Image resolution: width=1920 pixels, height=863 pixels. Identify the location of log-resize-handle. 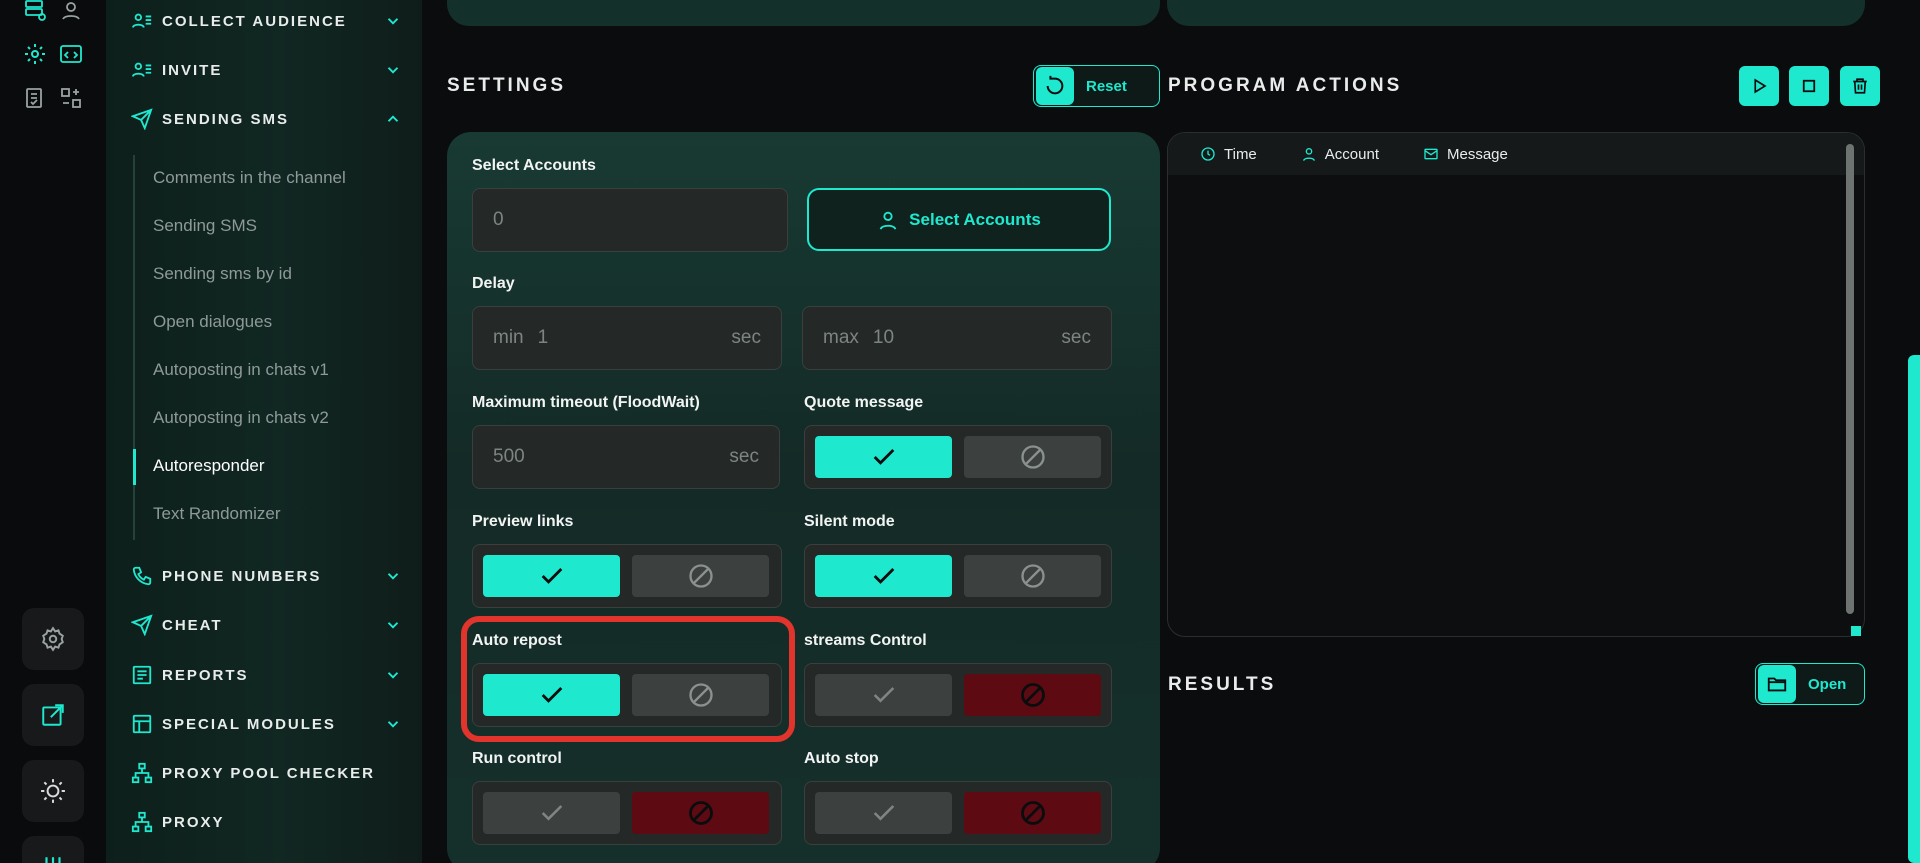
(1856, 631).